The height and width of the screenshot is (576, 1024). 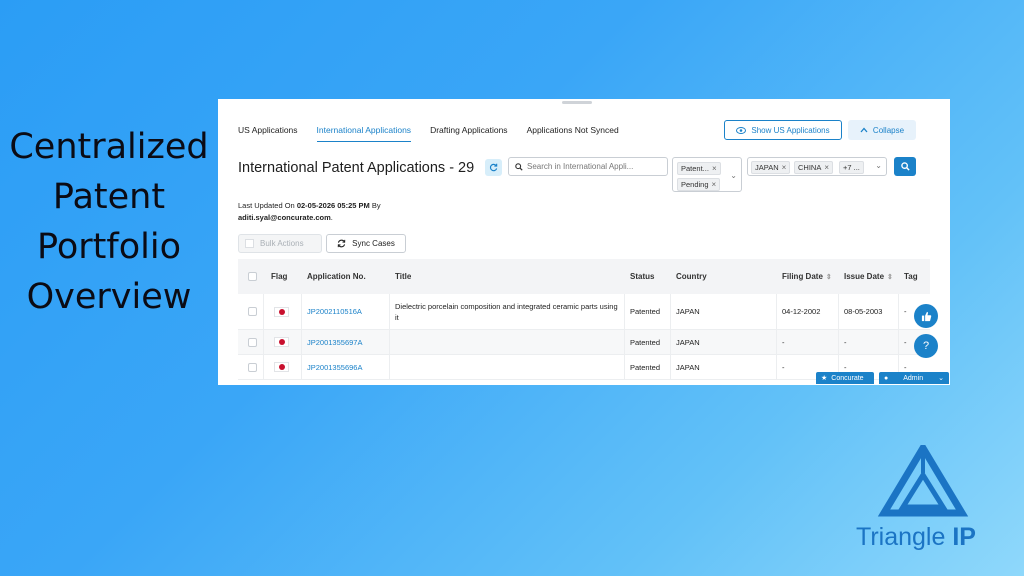 I want to click on country-chip-japan: JAPAN ×, so click(x=771, y=167).